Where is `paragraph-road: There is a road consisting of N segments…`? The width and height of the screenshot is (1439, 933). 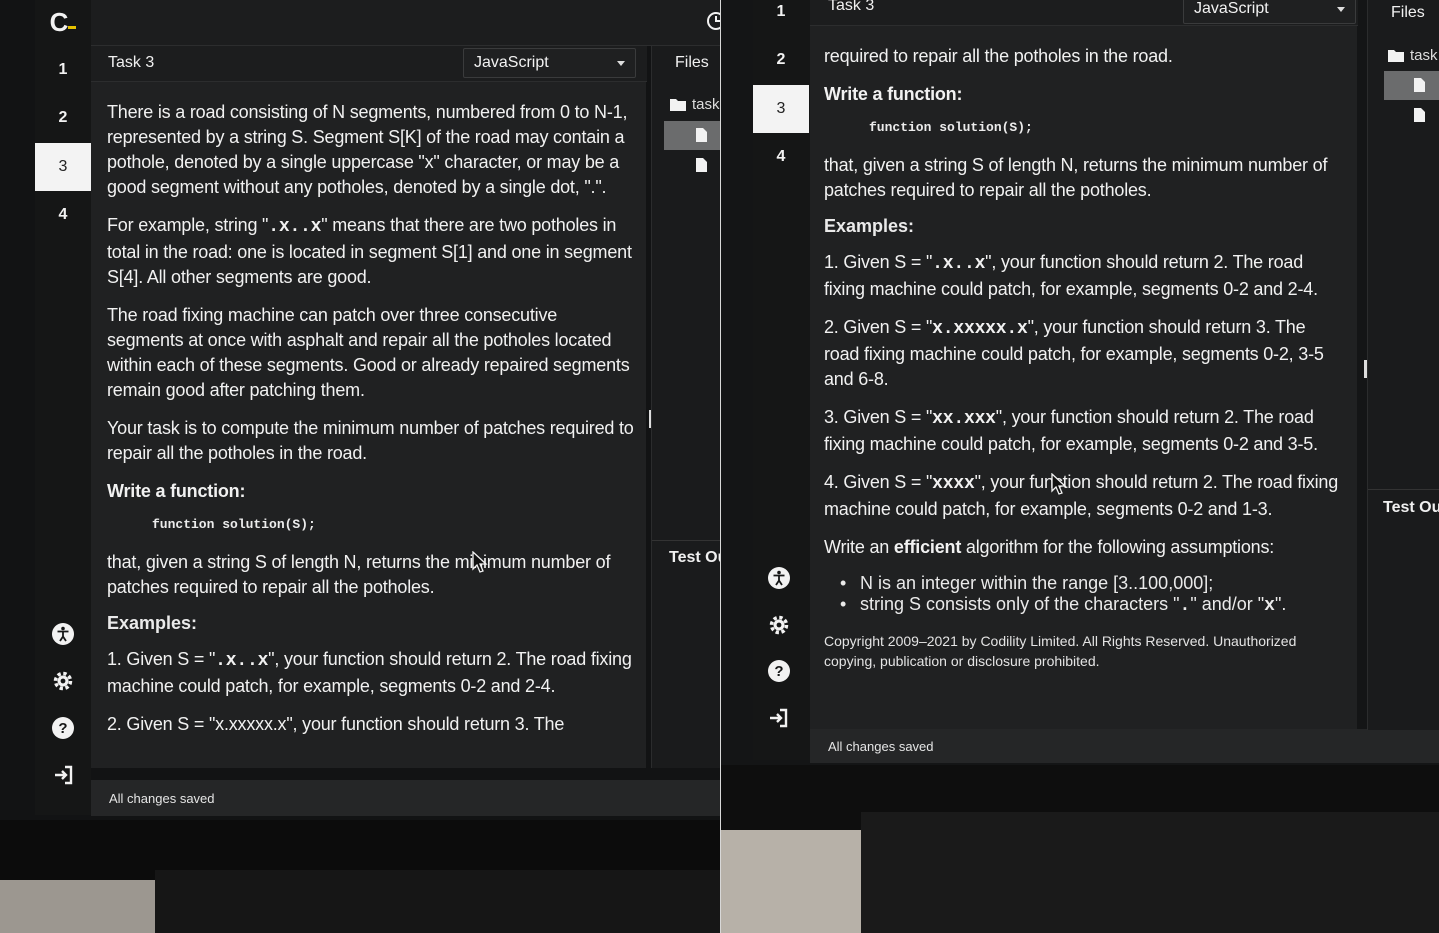
paragraph-road: There is a road consisting of N segments… is located at coordinates (367, 149).